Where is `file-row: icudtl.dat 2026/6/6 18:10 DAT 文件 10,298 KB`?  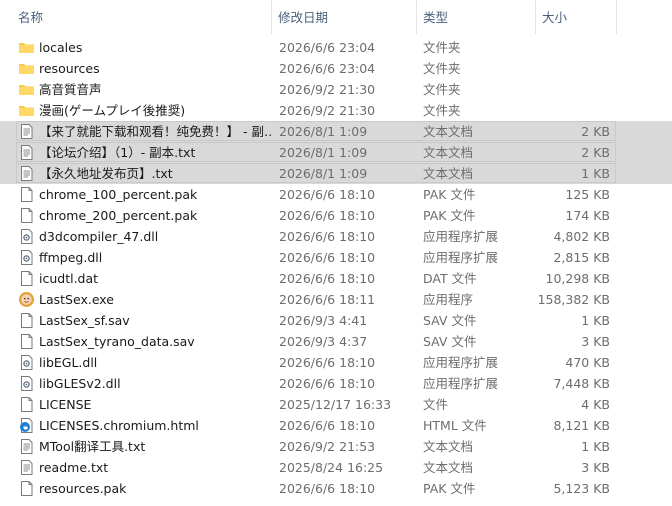
file-row: icudtl.dat 2026/6/6 18:10 DAT 文件 10,298 KB is located at coordinates (336, 278).